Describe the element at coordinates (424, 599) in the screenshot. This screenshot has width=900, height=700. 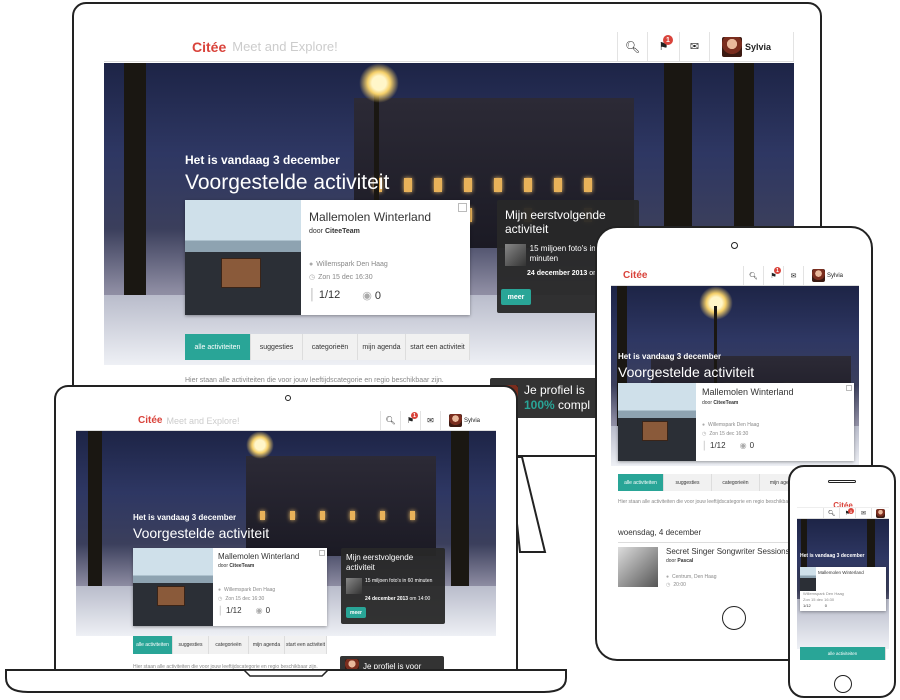
I see `next-activity-time: 14:00` at that location.